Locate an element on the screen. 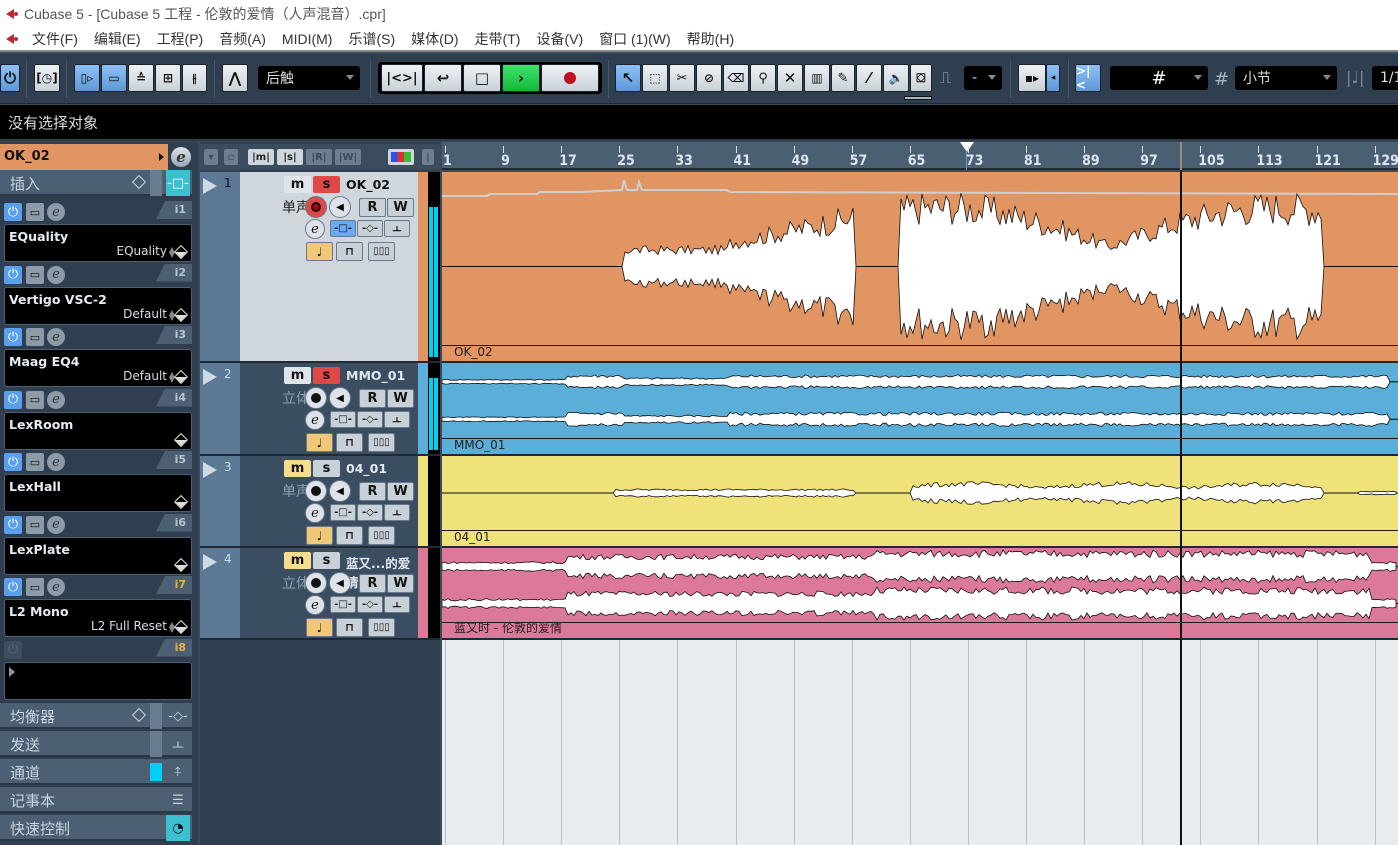  range-selection-tool: ⬚ is located at coordinates (655, 78).